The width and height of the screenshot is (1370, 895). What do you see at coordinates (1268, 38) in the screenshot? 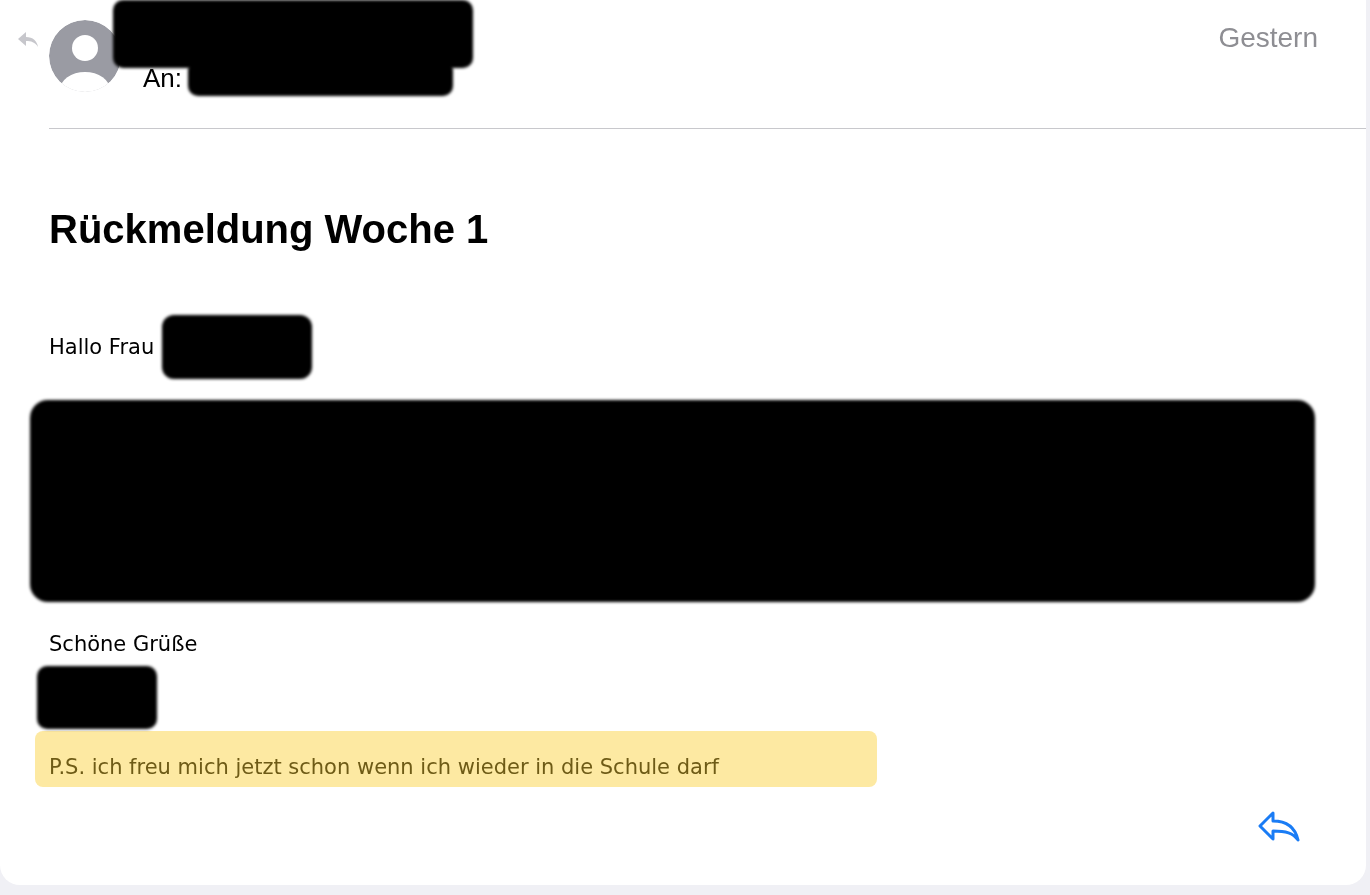
I see `date-label: Gestern` at bounding box center [1268, 38].